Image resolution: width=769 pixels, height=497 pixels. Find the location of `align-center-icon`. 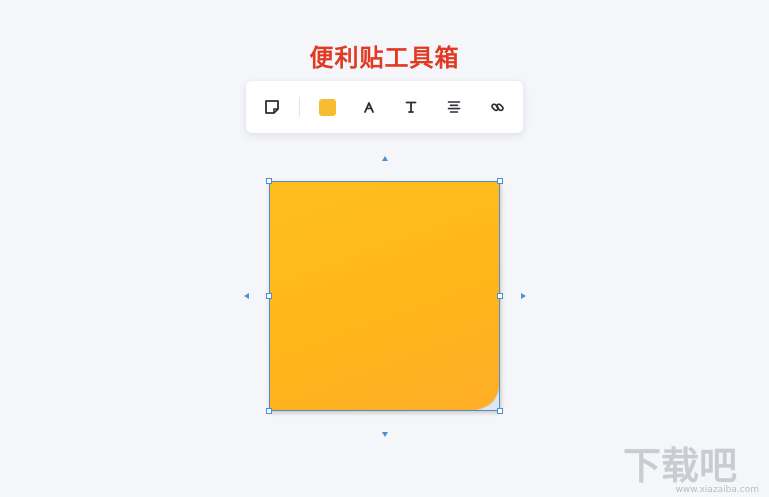

align-center-icon is located at coordinates (454, 107).